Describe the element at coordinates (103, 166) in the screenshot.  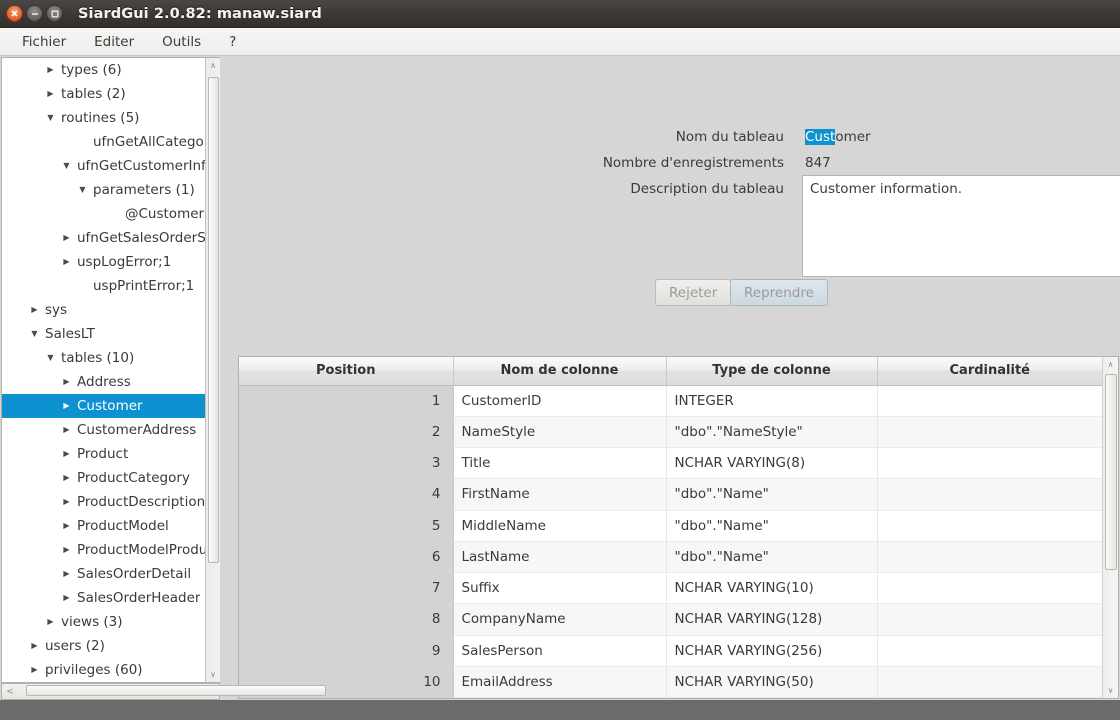
I see `tree-node-ufngetcustomerinfo: ▼ ufnGetCustomerInfo` at that location.